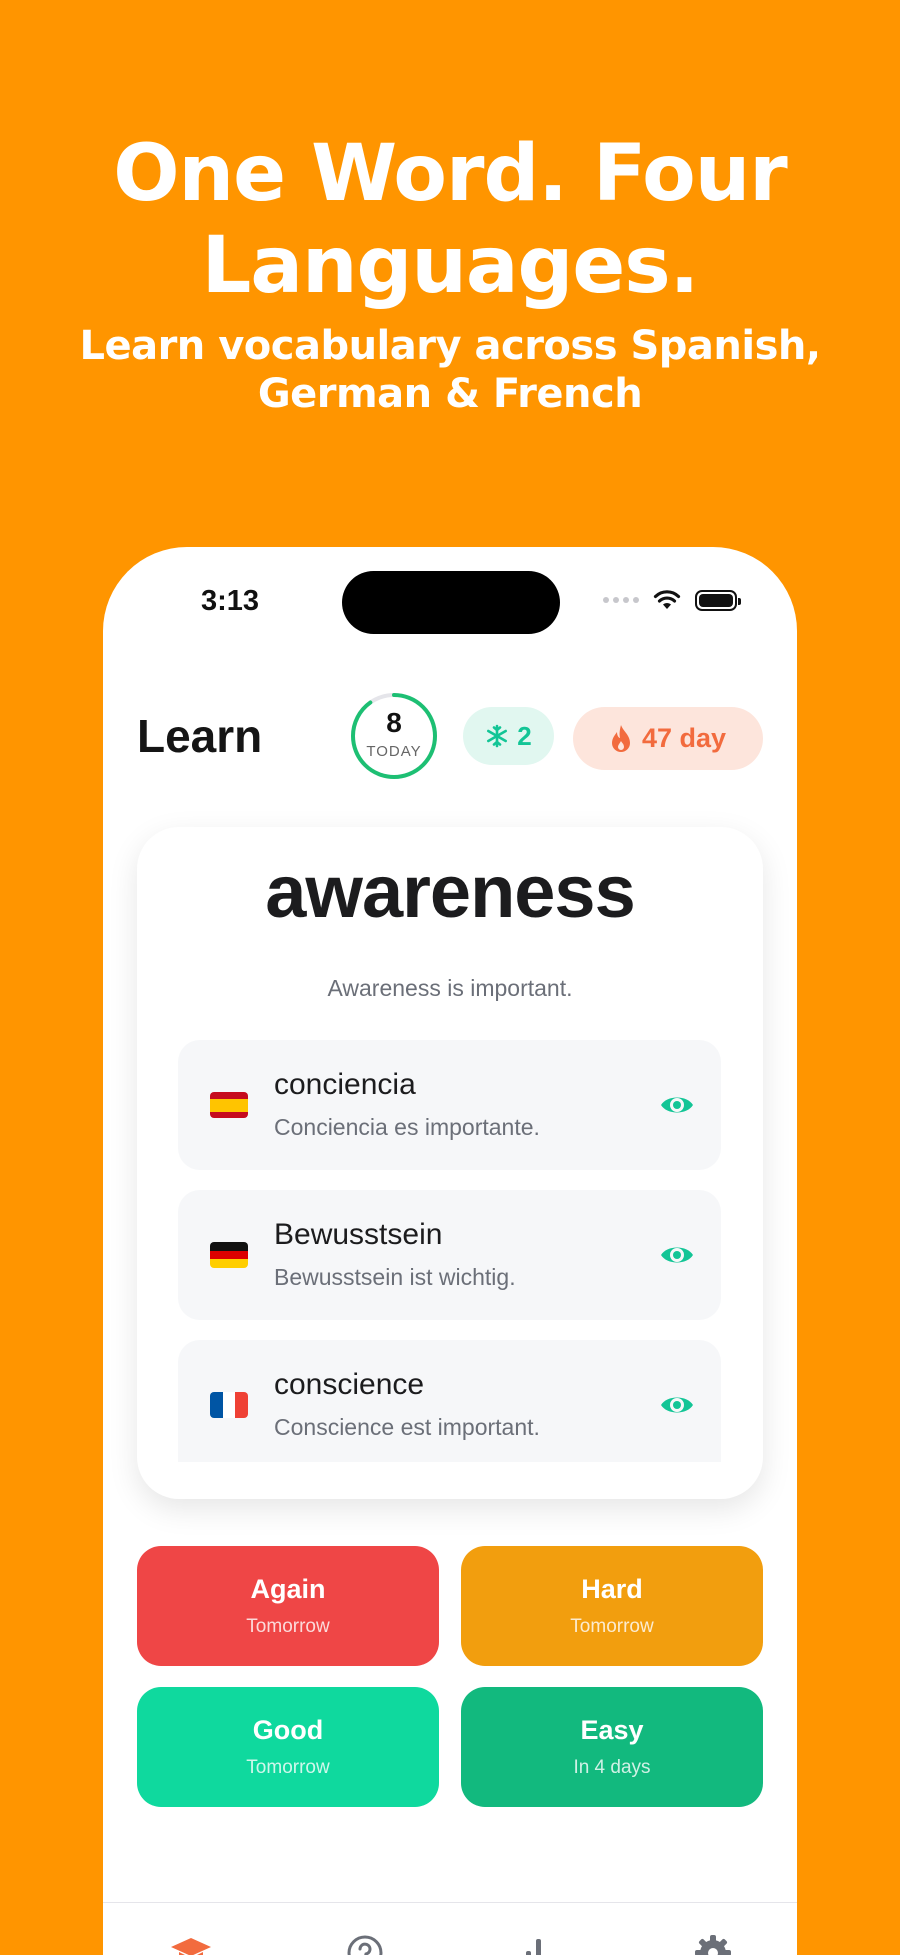 Image resolution: width=900 pixels, height=1955 pixels. What do you see at coordinates (612, 1730) in the screenshot?
I see `easy-button-label: Easy` at bounding box center [612, 1730].